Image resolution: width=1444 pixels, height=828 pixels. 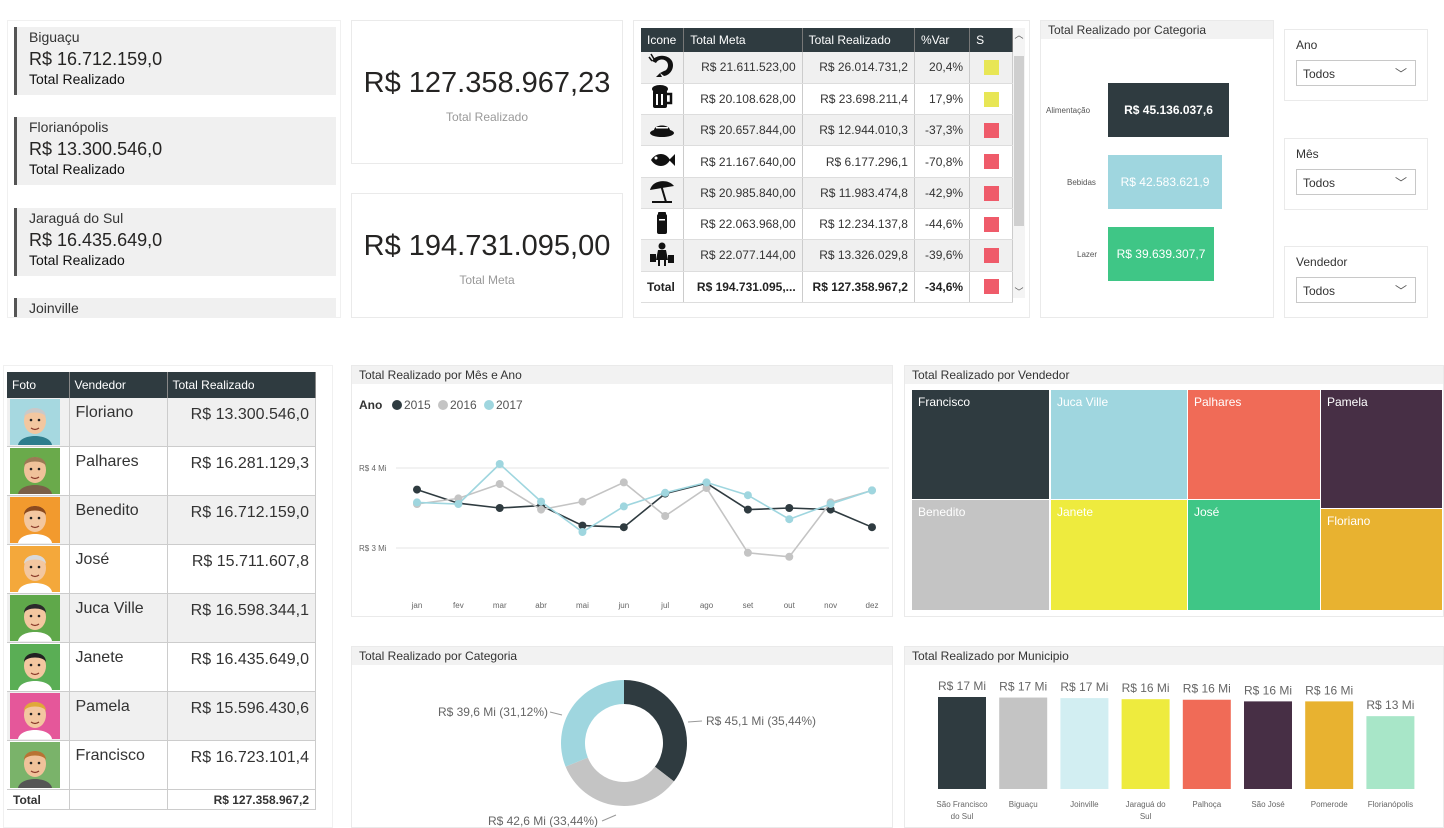 What do you see at coordinates (1381, 559) in the screenshot?
I see `treemap-cell: Floriano` at bounding box center [1381, 559].